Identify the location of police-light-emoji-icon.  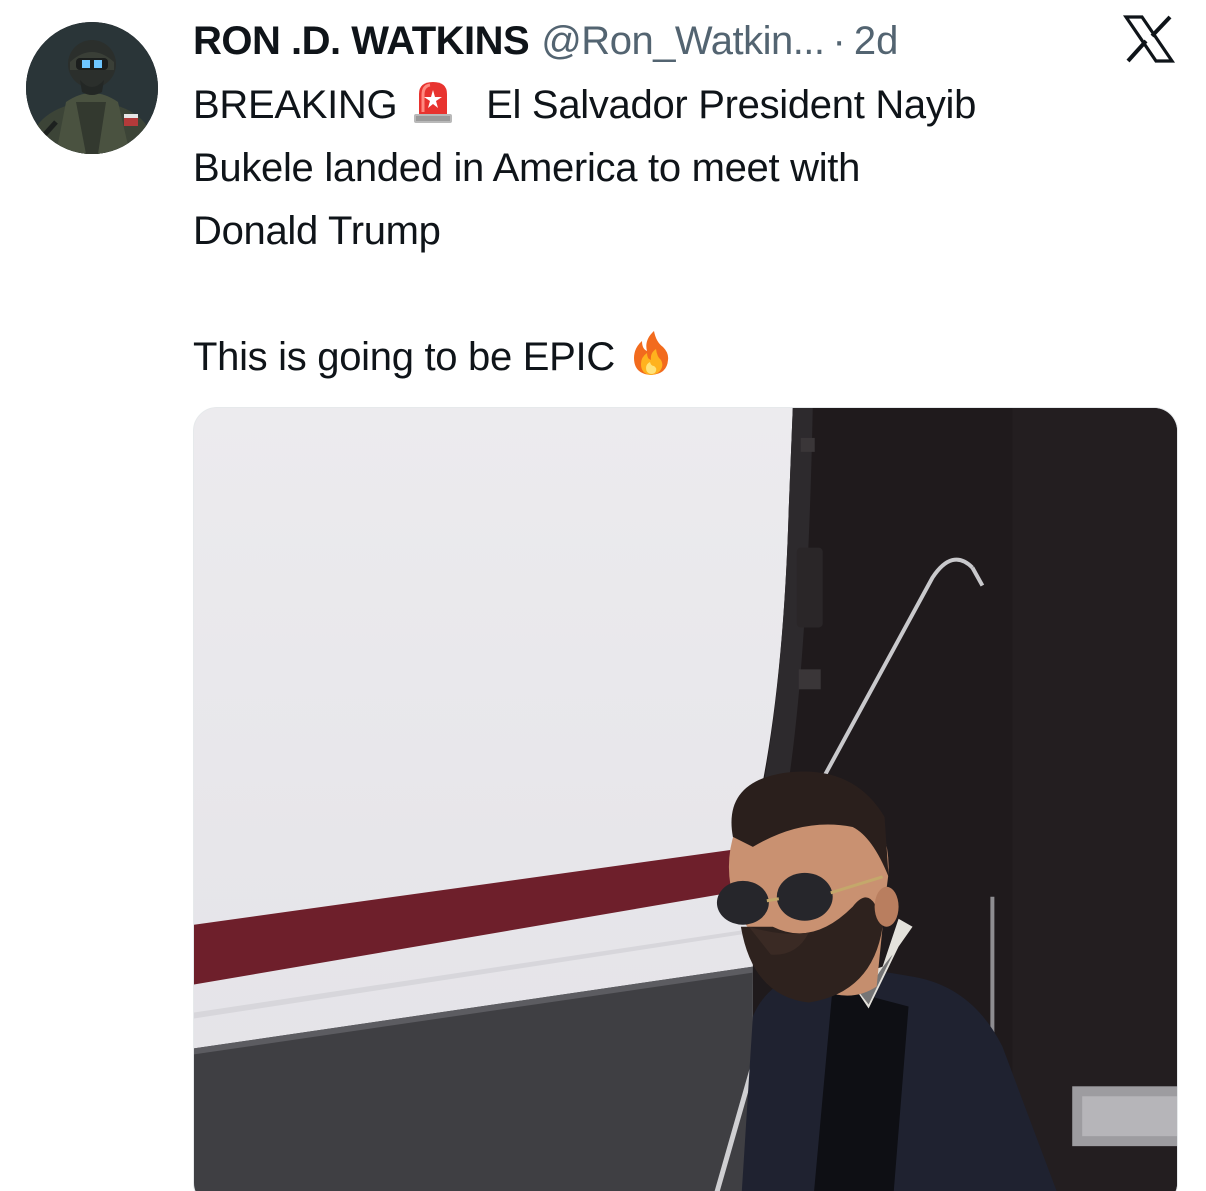
(433, 101).